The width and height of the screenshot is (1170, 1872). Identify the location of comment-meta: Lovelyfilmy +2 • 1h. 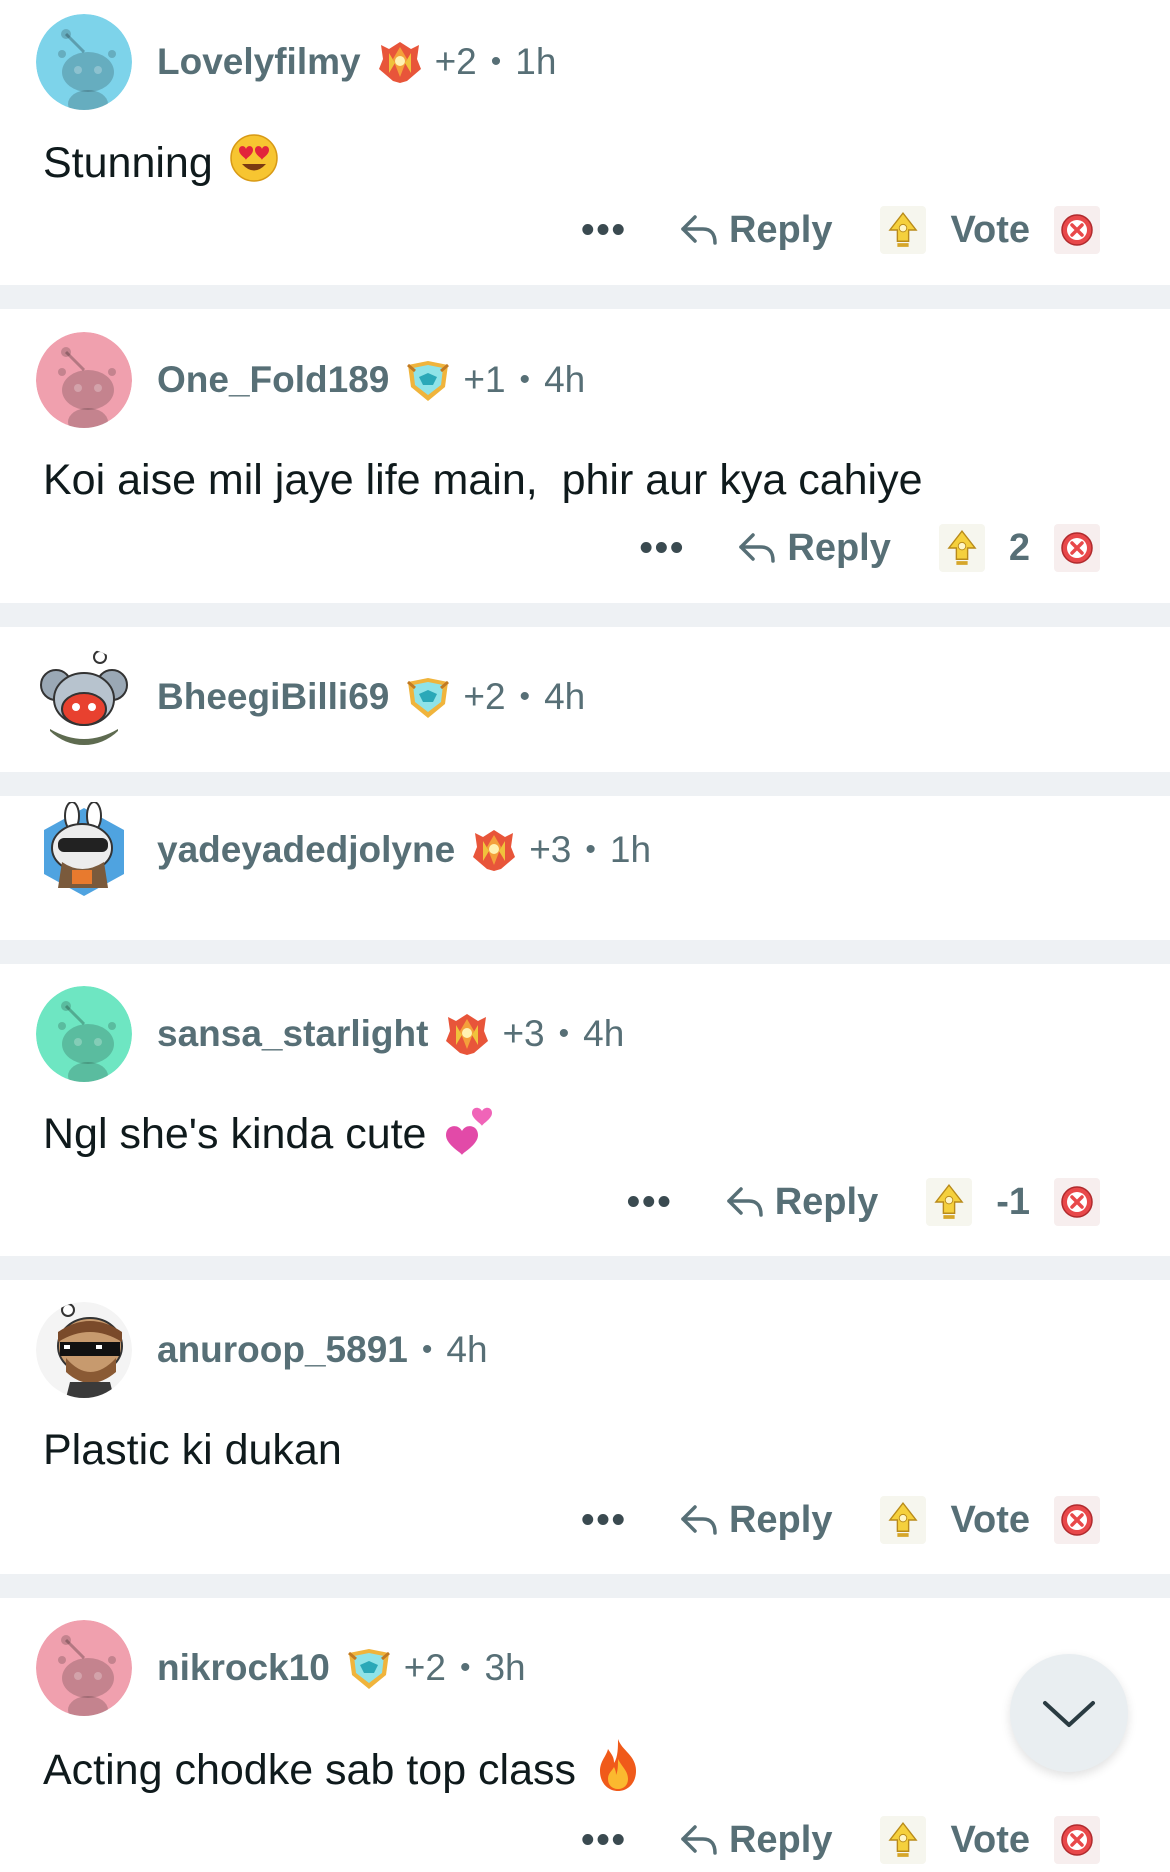
(356, 62).